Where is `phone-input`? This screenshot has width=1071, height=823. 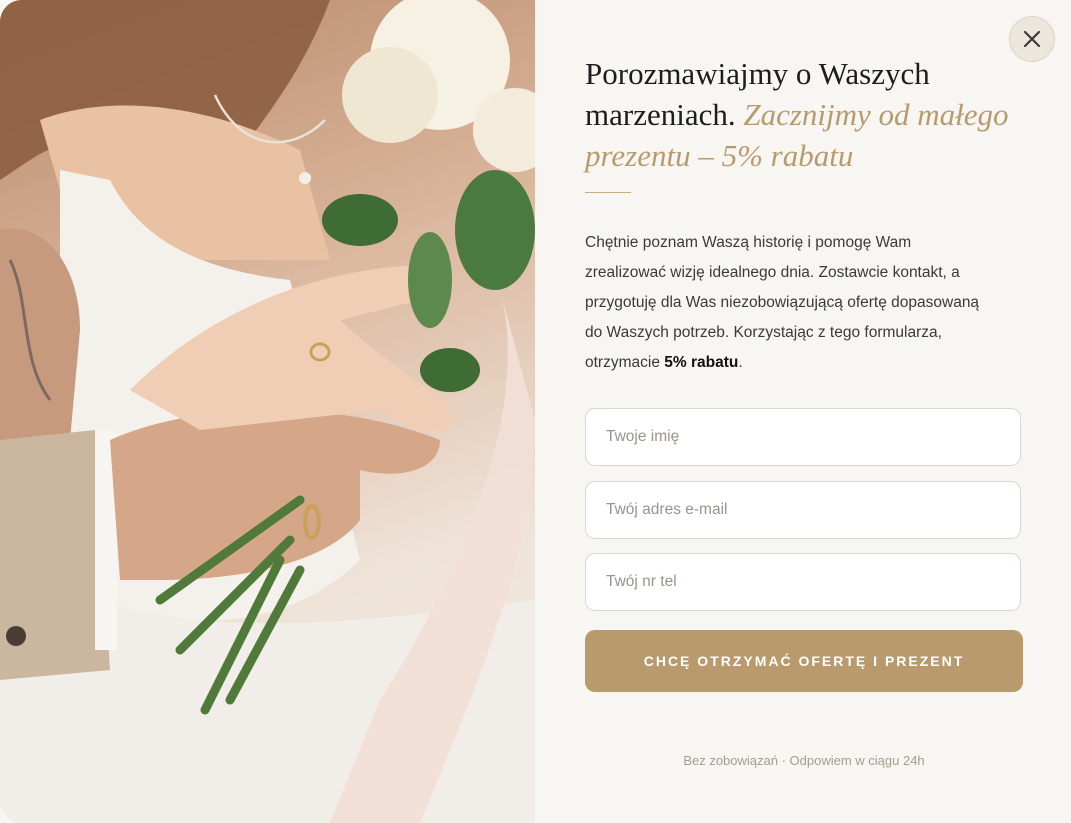 phone-input is located at coordinates (803, 582).